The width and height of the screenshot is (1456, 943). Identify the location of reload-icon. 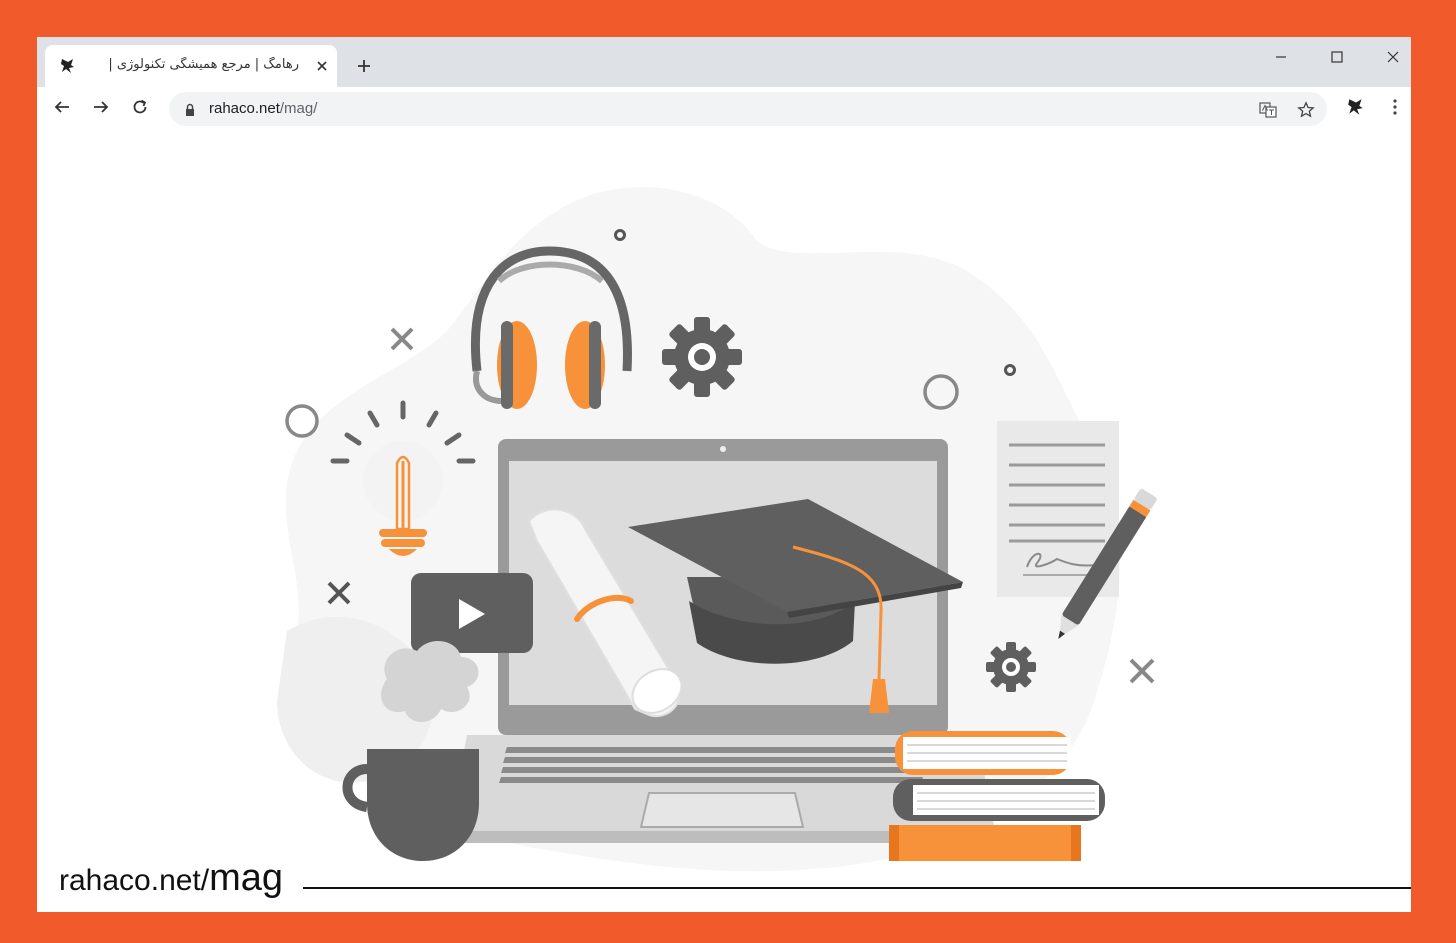
(140, 109).